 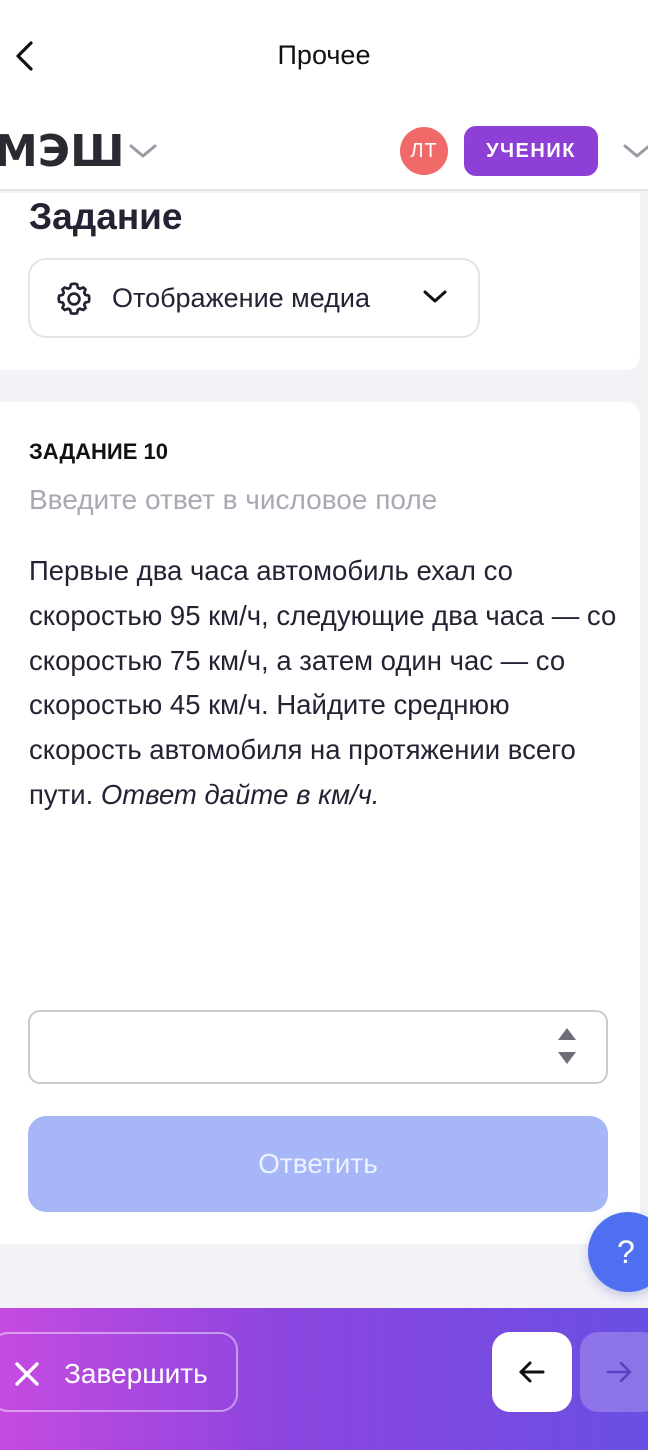 What do you see at coordinates (136, 1373) in the screenshot?
I see `finish-label: Завершить` at bounding box center [136, 1373].